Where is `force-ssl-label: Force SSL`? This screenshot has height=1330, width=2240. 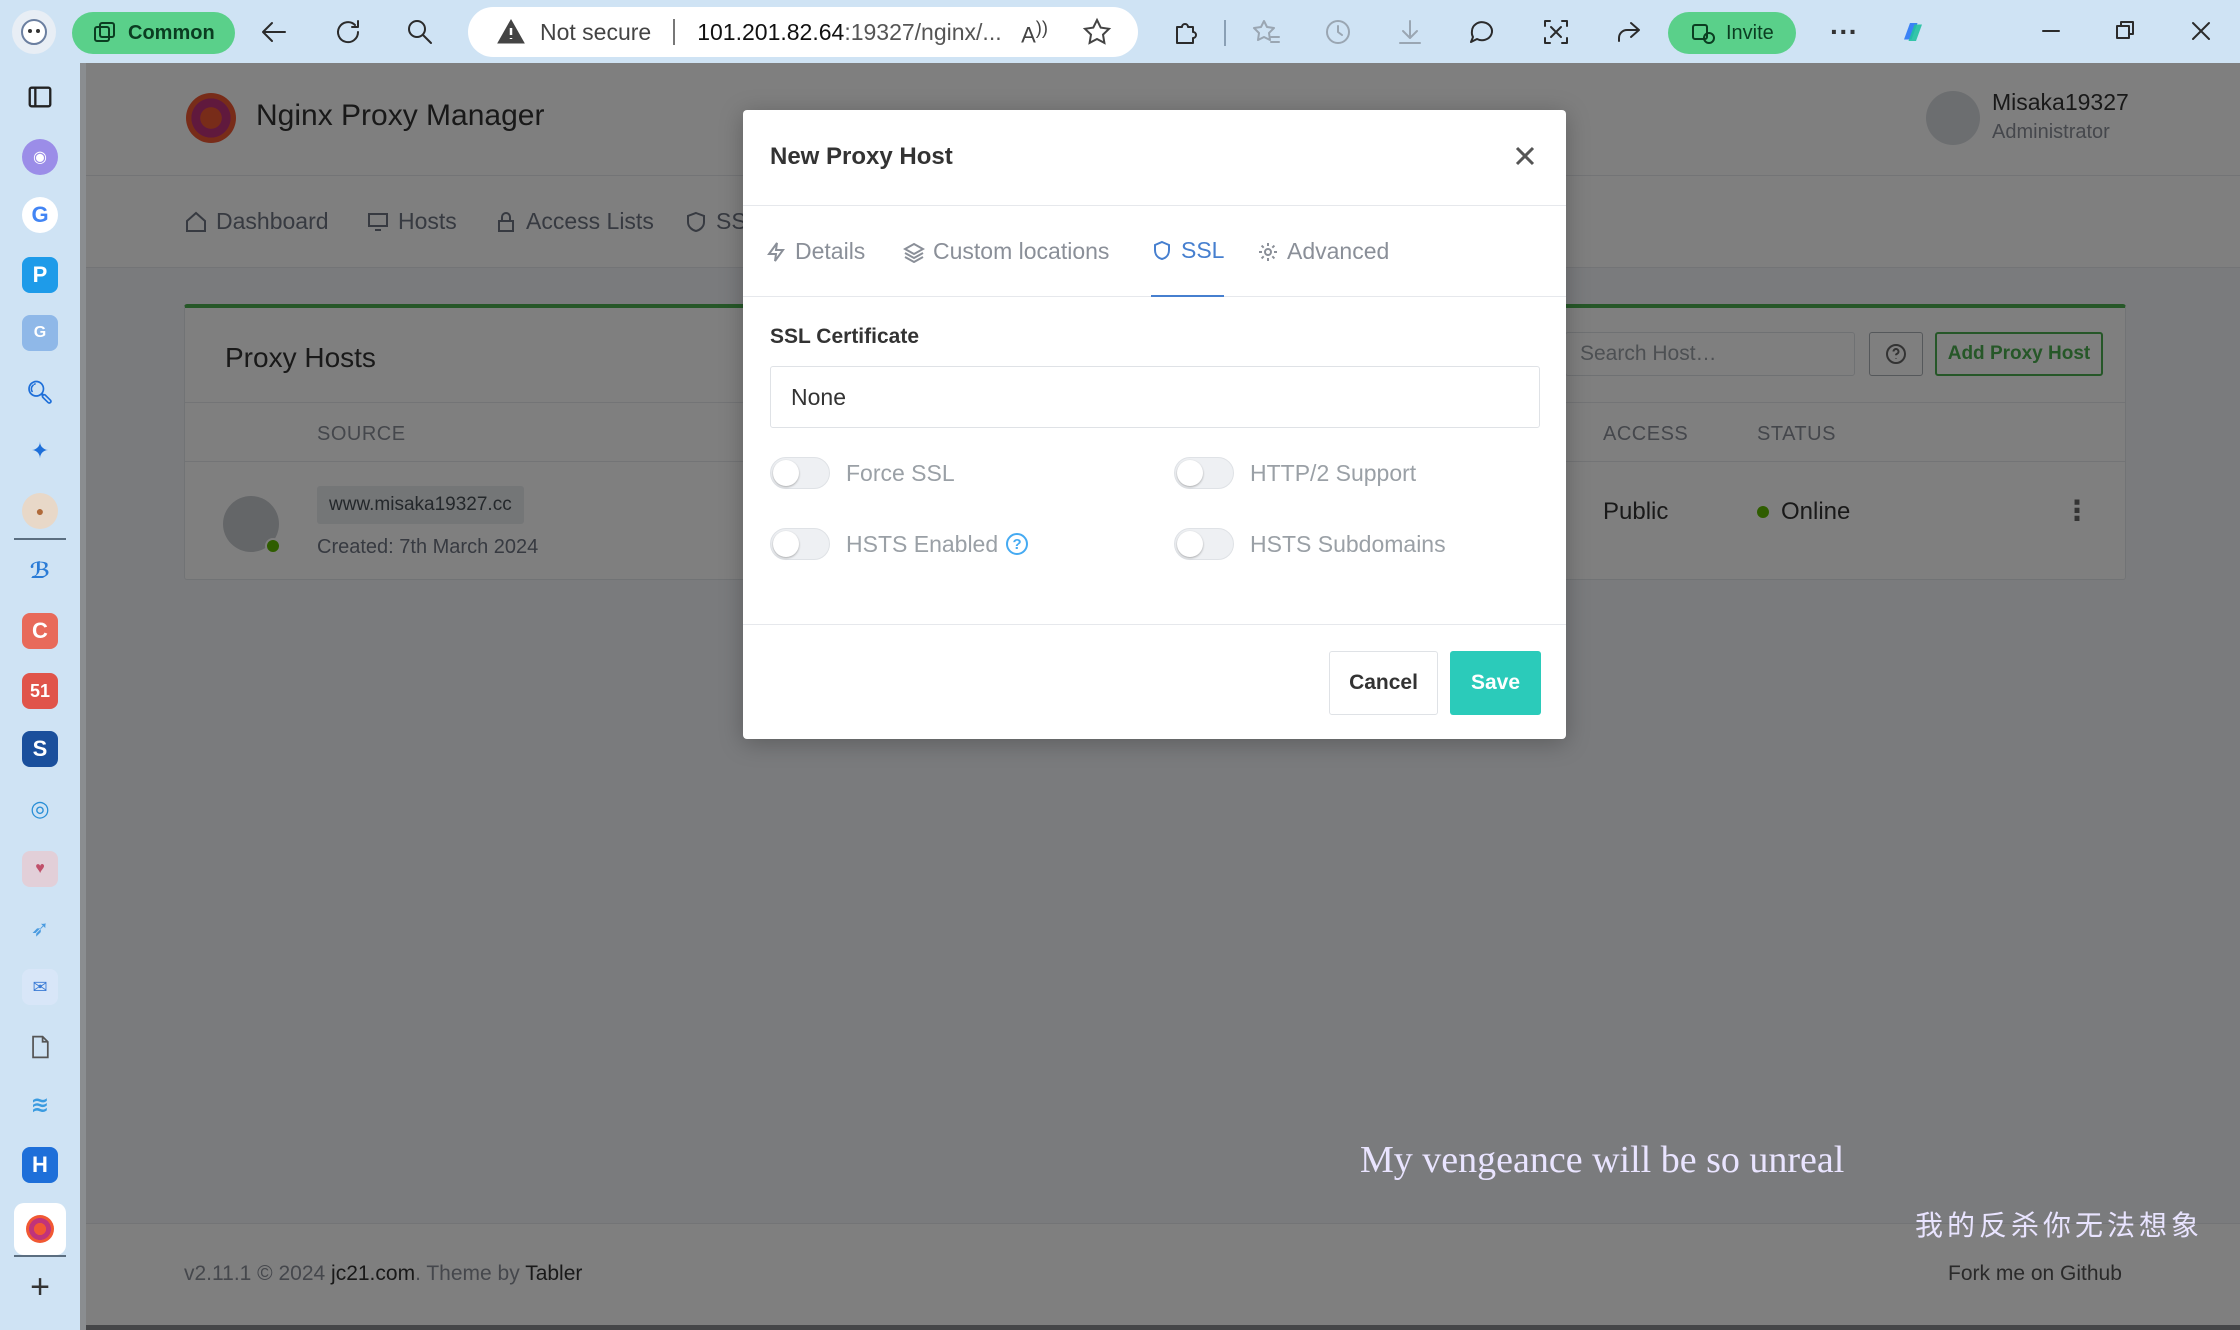
force-ssl-label: Force SSL is located at coordinates (900, 472).